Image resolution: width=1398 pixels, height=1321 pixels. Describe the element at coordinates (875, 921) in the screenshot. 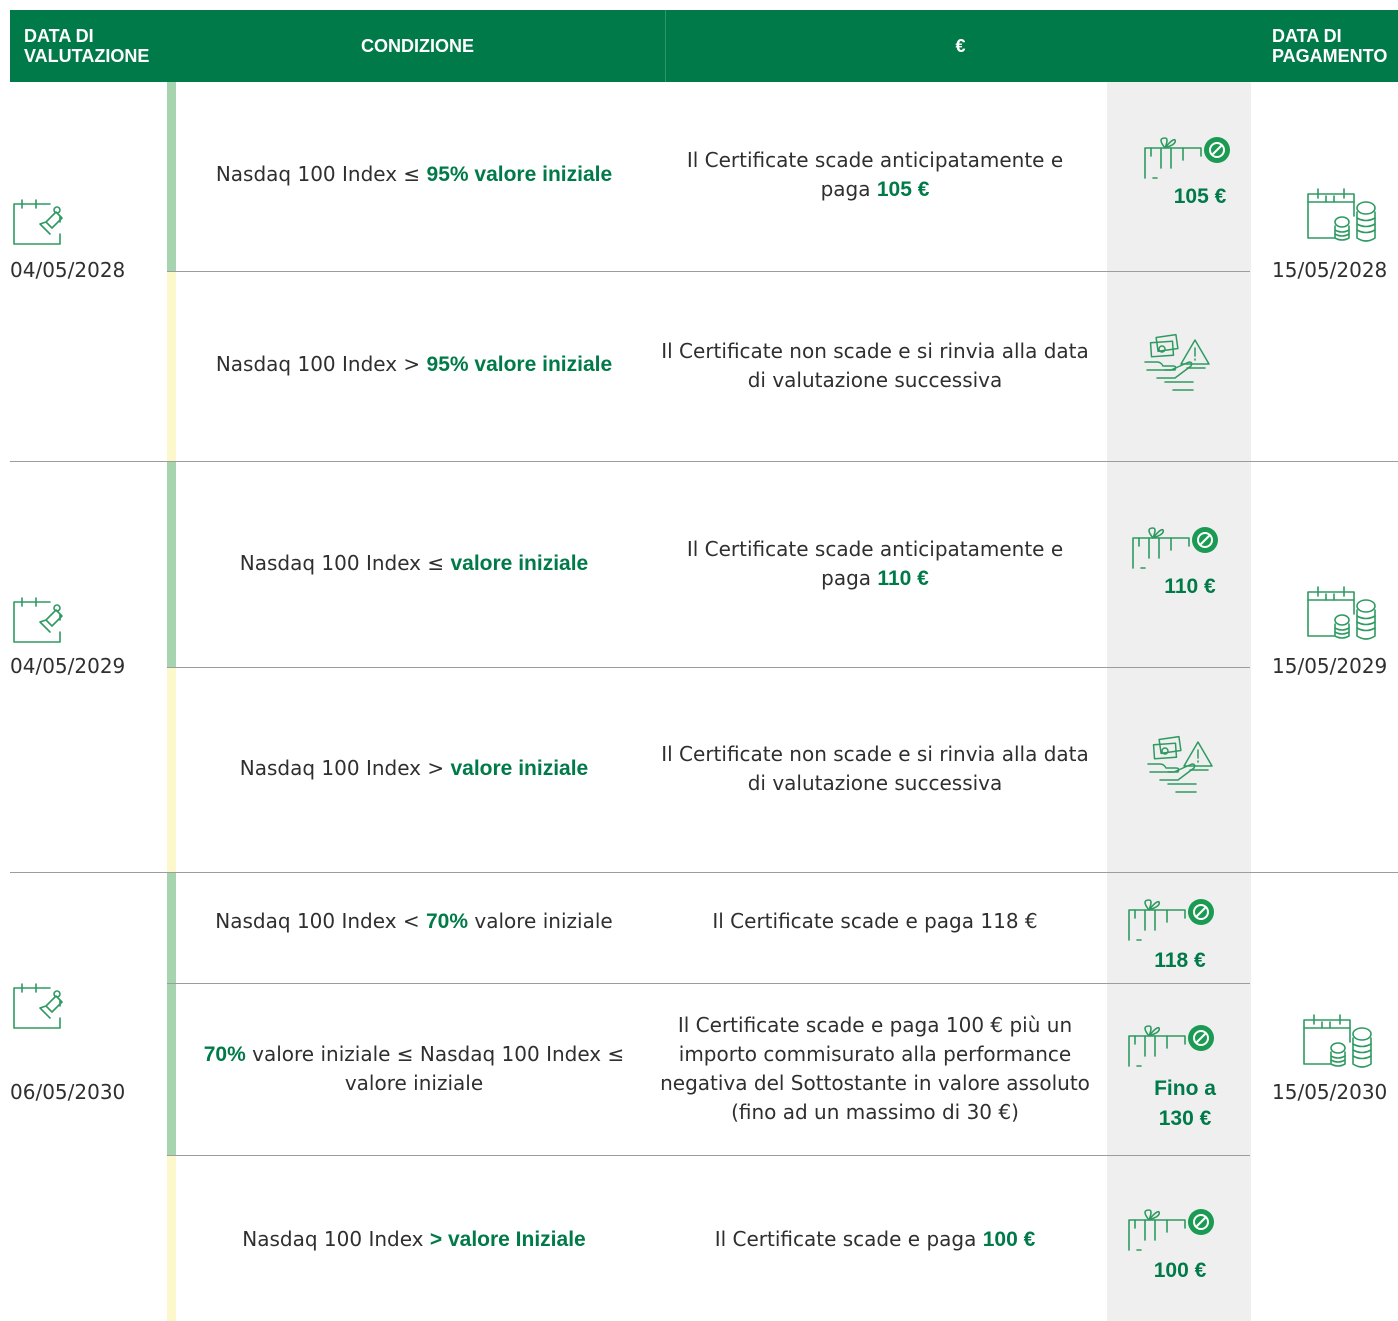

I see `outcome-text: Il Certificate scade e paga 118 €` at that location.